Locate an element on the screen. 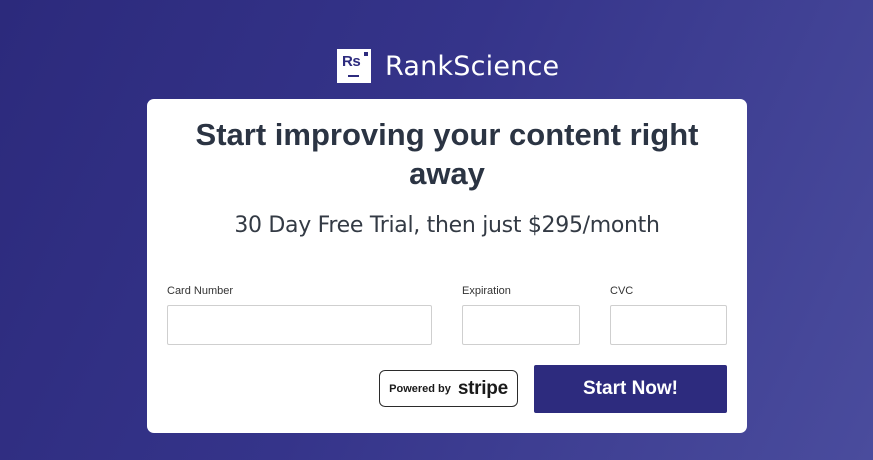 The width and height of the screenshot is (873, 460). expiration-input is located at coordinates (521, 325).